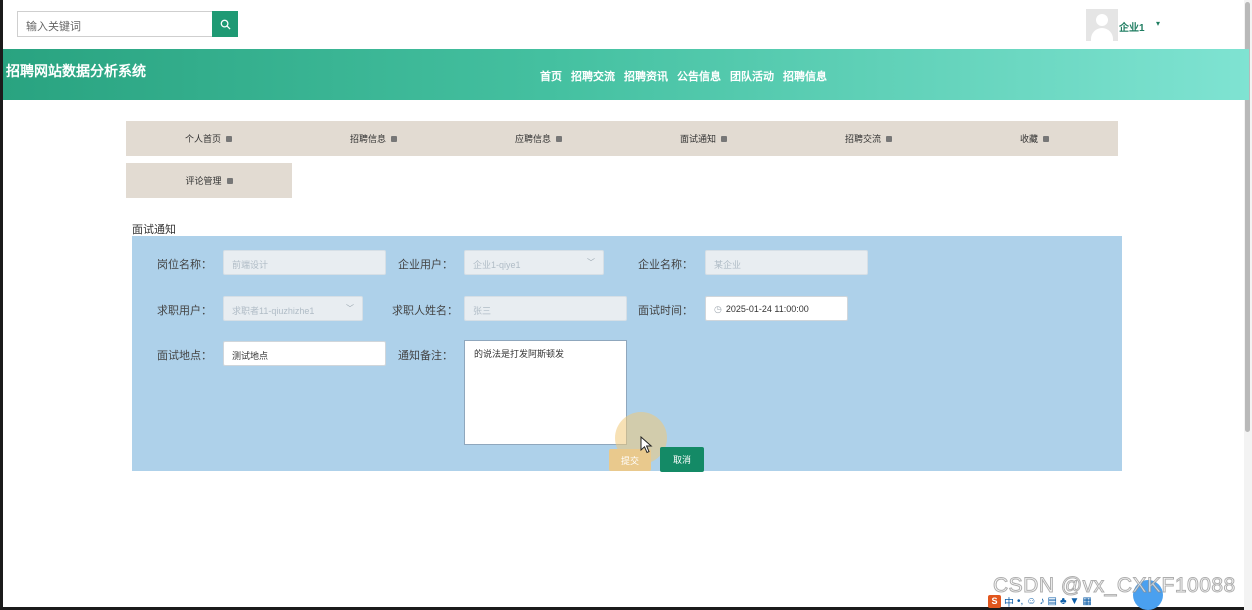 The height and width of the screenshot is (610, 1252). I want to click on post-name-label: 岗位名称：, so click(184, 265).